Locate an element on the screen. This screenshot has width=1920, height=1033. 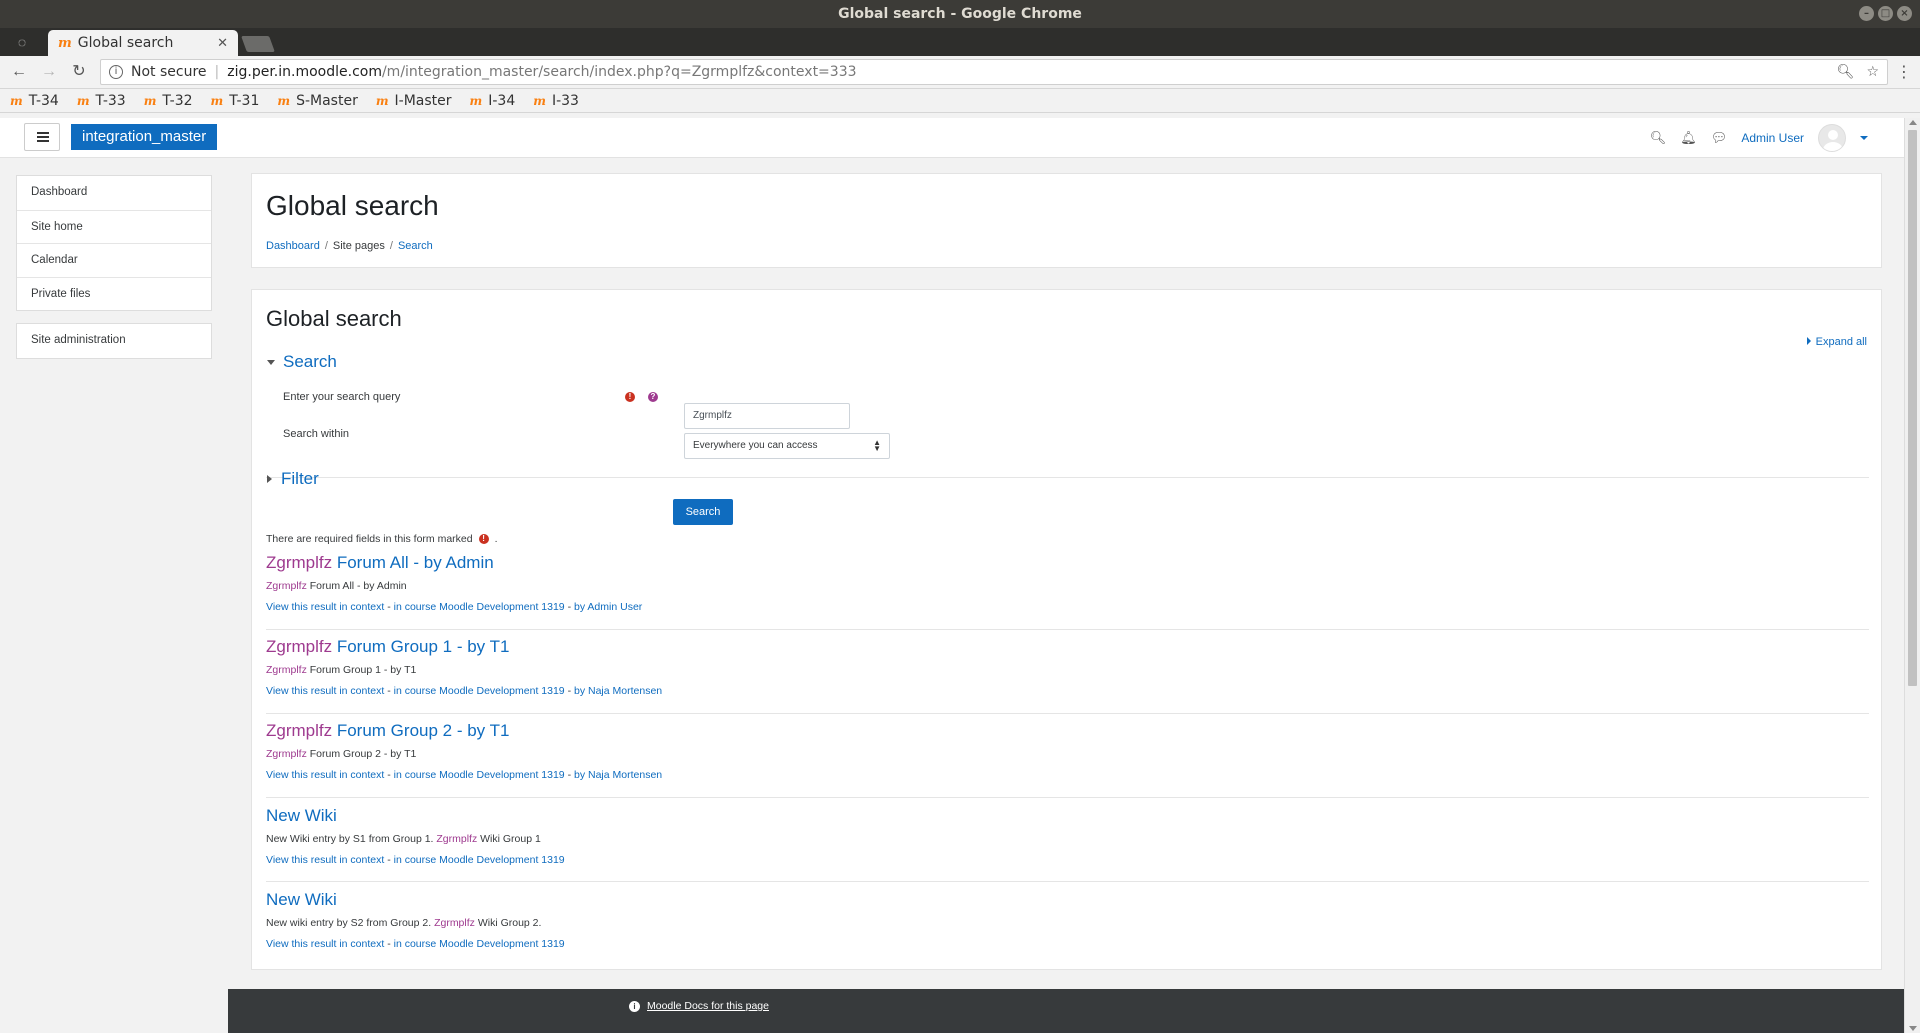
result-title-link: Zgrmplfz Forum Group 1 - by T1 is located at coordinates (1067, 647).